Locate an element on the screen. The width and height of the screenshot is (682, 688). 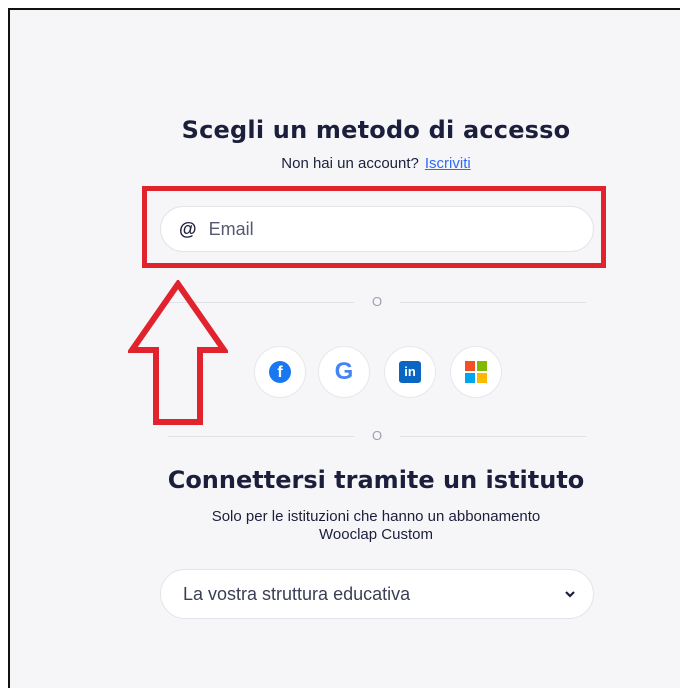
linkedin-icon: in is located at coordinates (410, 372).